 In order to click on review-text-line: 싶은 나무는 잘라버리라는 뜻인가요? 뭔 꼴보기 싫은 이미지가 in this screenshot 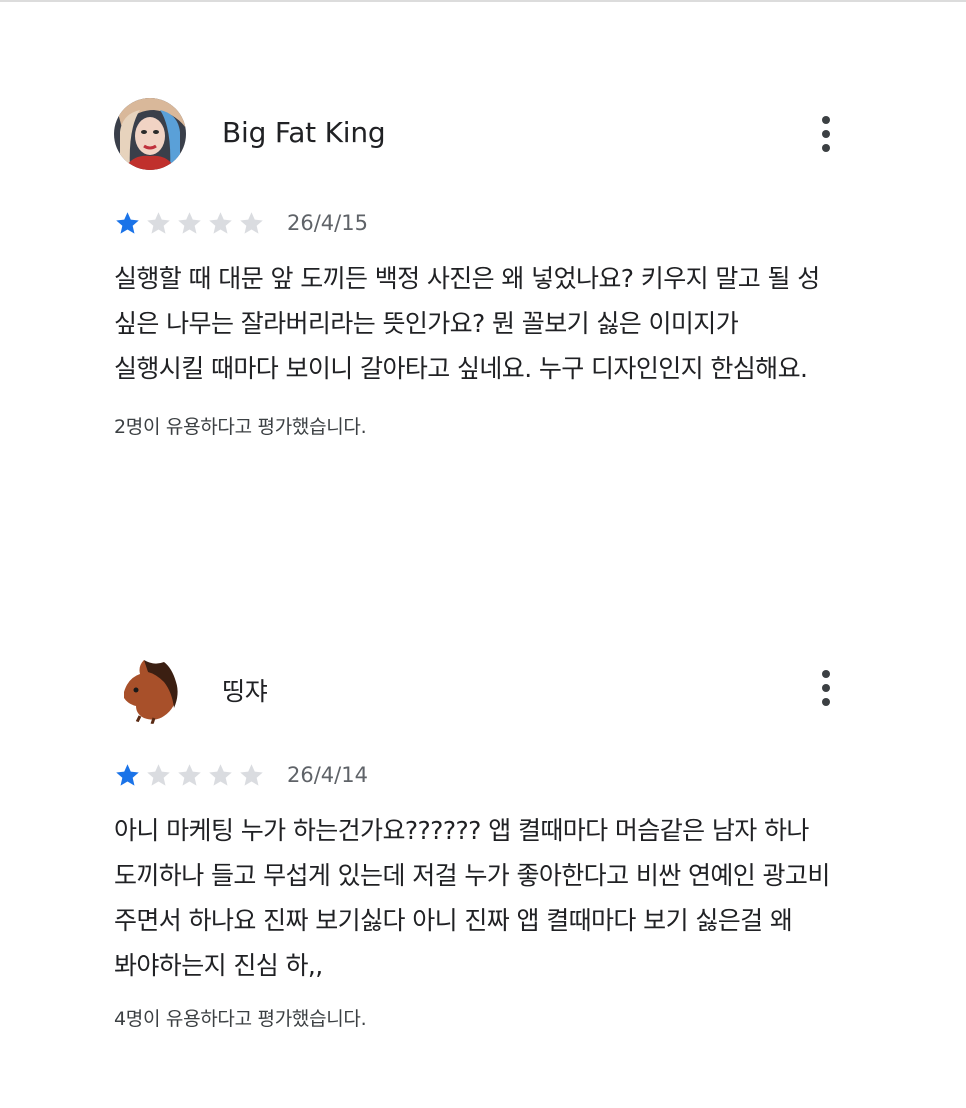, I will do `click(426, 323)`.